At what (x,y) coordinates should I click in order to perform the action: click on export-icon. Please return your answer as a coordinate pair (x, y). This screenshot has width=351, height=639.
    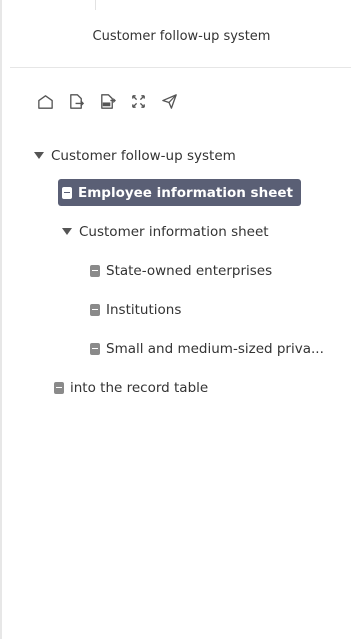
    Looking at the image, I should click on (76, 101).